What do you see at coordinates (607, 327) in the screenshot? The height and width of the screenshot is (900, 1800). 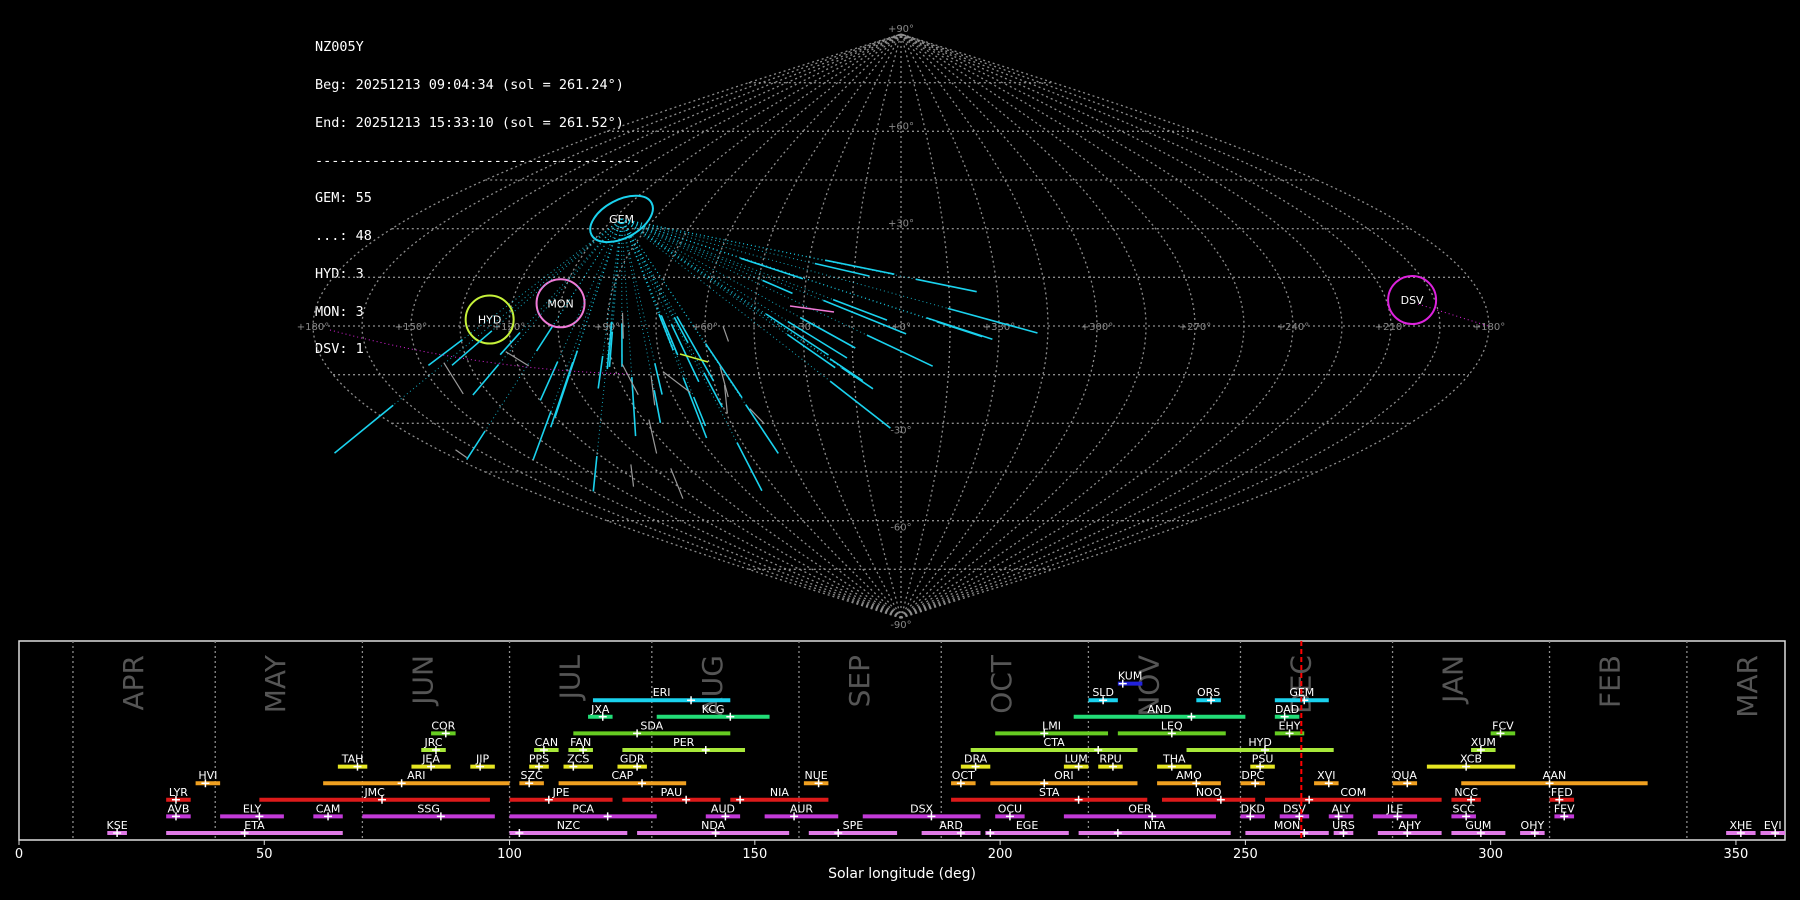 I see `longitude-label: +90°` at bounding box center [607, 327].